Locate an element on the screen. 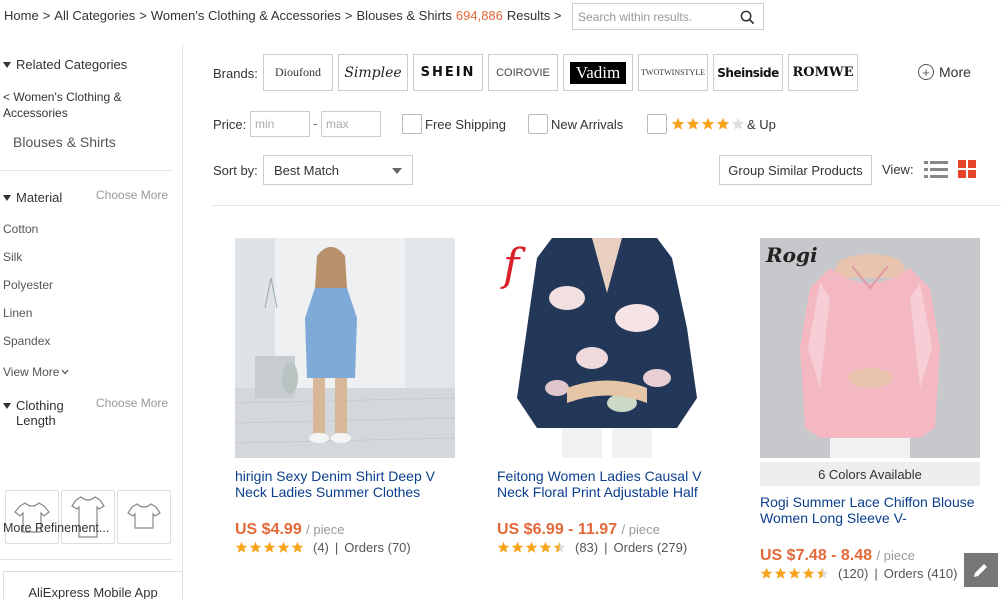  brand-logo: Simplee is located at coordinates (373, 72).